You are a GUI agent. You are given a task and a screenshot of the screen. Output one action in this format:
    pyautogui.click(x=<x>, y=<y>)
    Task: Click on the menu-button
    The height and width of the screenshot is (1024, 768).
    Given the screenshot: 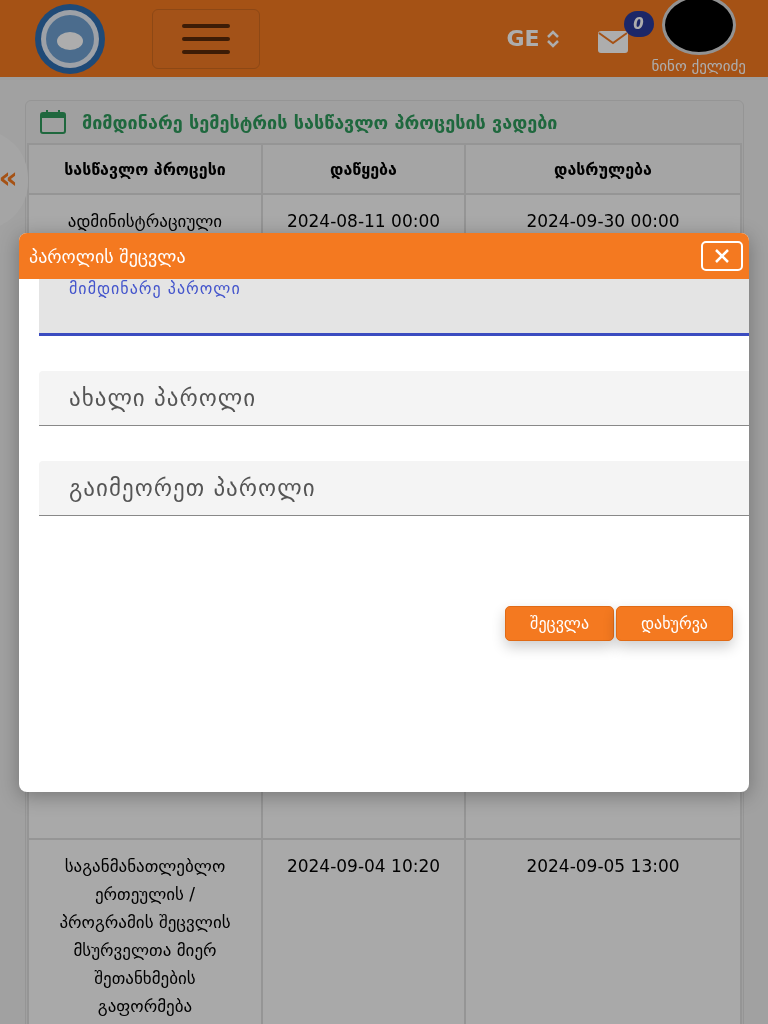 What is the action you would take?
    pyautogui.click(x=206, y=38)
    